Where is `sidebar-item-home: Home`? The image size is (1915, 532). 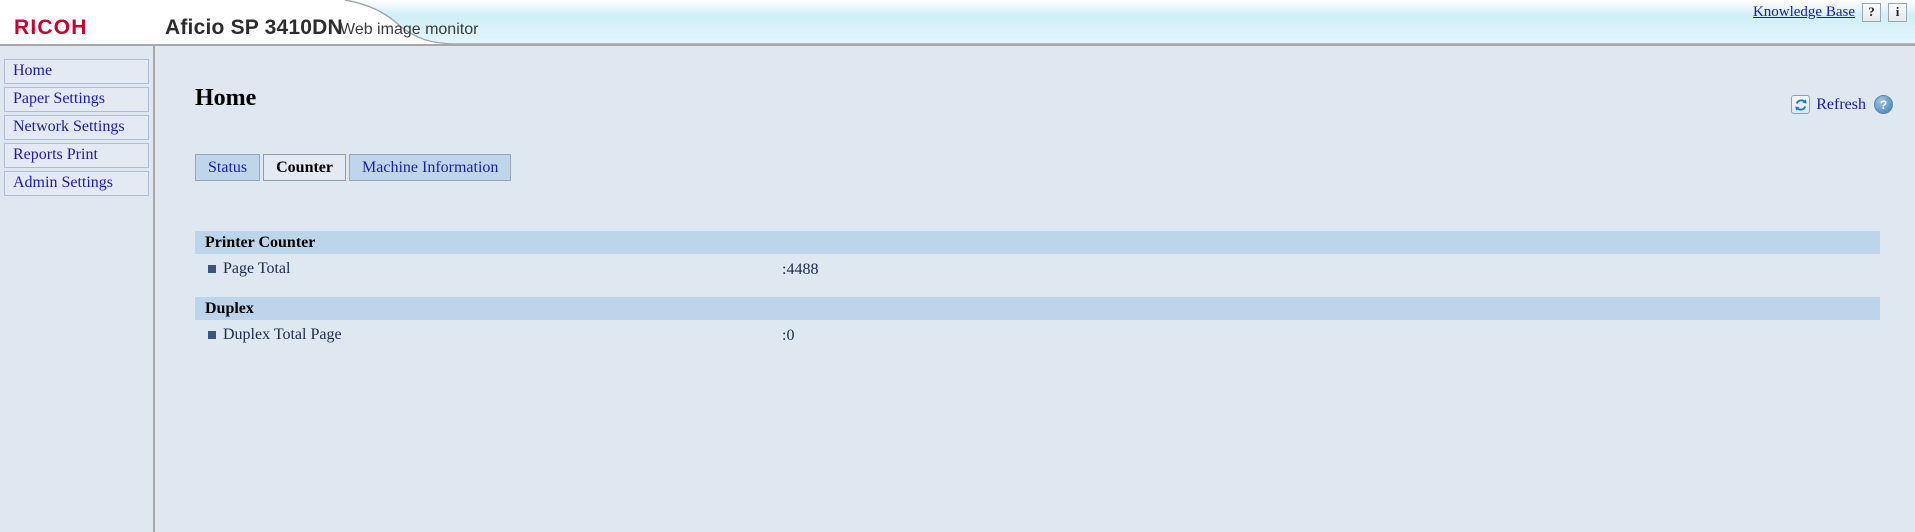
sidebar-item-home: Home is located at coordinates (76, 71).